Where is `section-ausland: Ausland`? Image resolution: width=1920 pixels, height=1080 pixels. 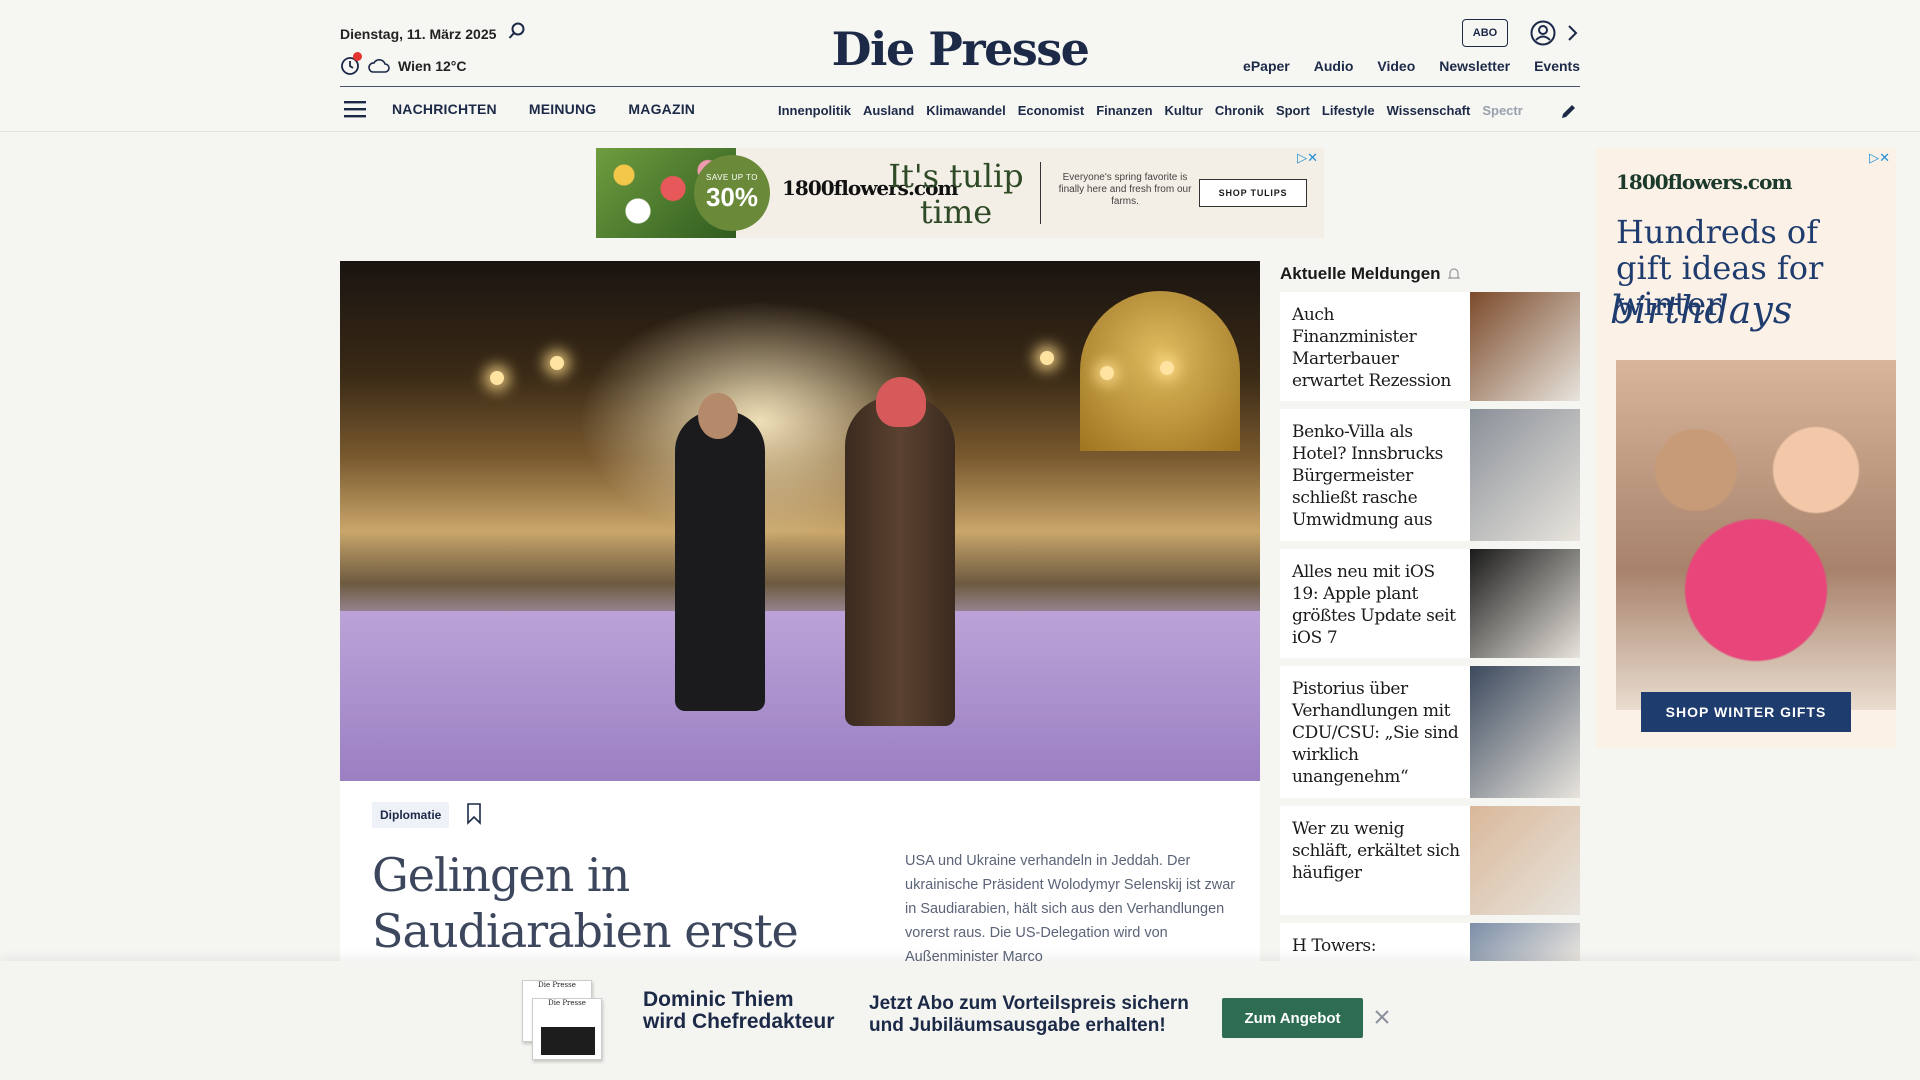 section-ausland: Ausland is located at coordinates (888, 110).